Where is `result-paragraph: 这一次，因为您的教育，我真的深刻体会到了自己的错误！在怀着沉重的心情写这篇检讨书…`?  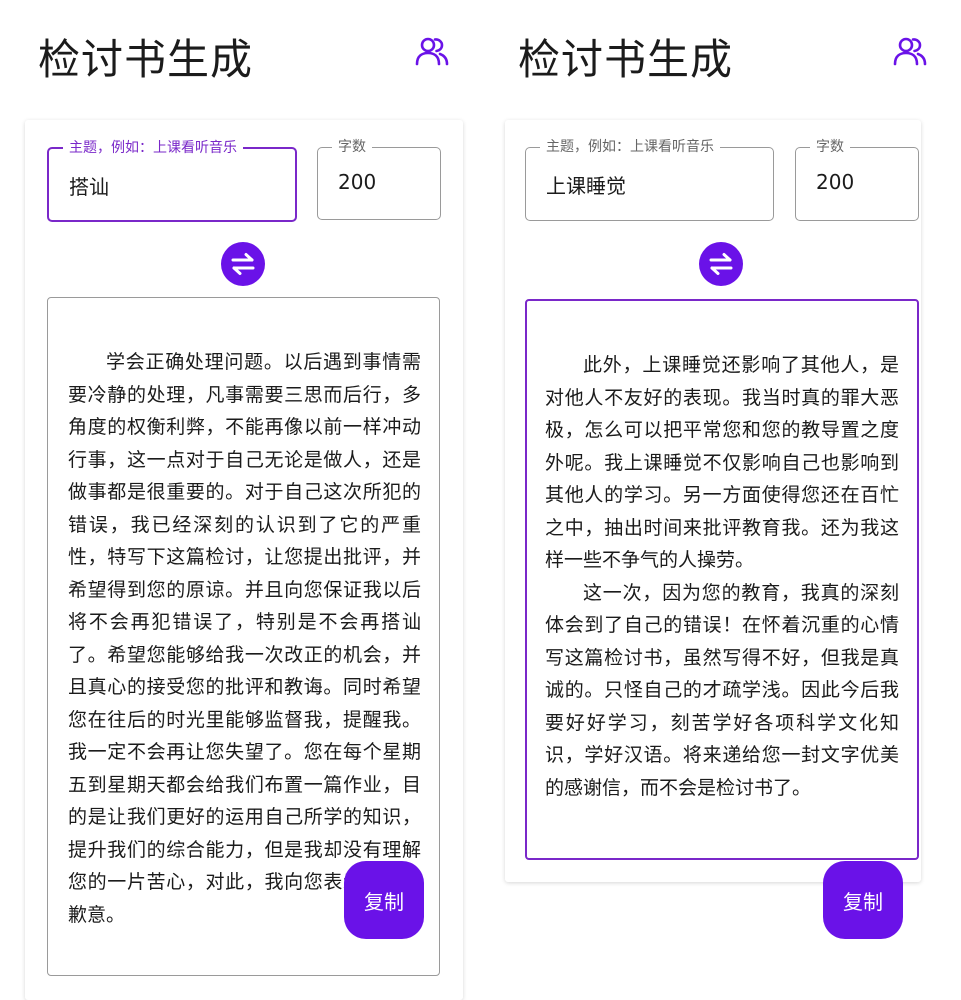 result-paragraph: 这一次，因为您的教育，我真的深刻体会到了自己的错误！在怀着沉重的心情写这篇检讨书… is located at coordinates (722, 690).